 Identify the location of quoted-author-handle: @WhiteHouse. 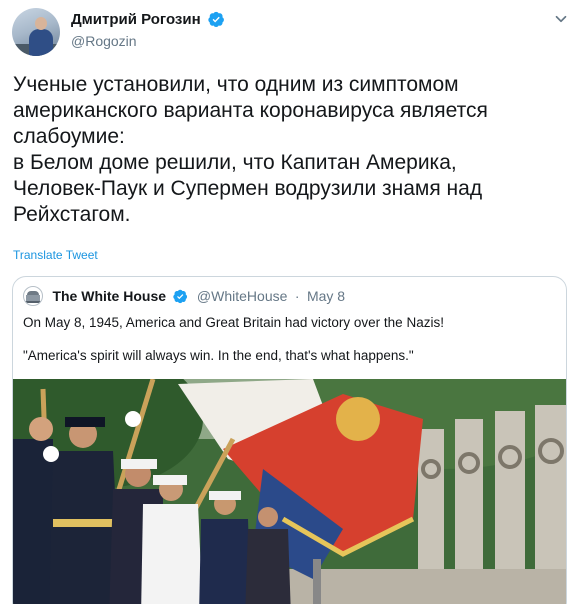
(242, 296).